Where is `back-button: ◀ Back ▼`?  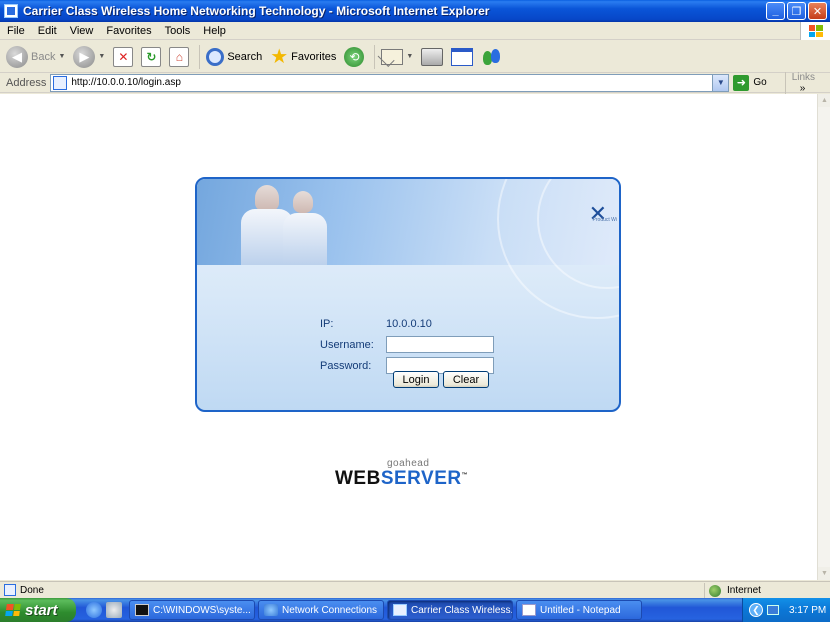
back-button: ◀ Back ▼ is located at coordinates (35, 57).